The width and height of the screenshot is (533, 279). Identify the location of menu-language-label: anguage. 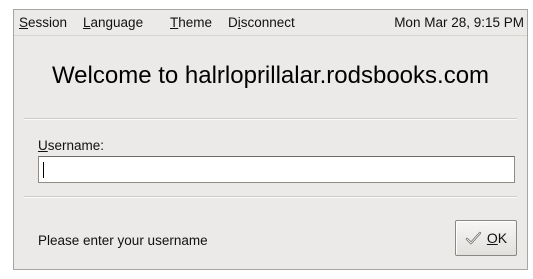
(117, 22).